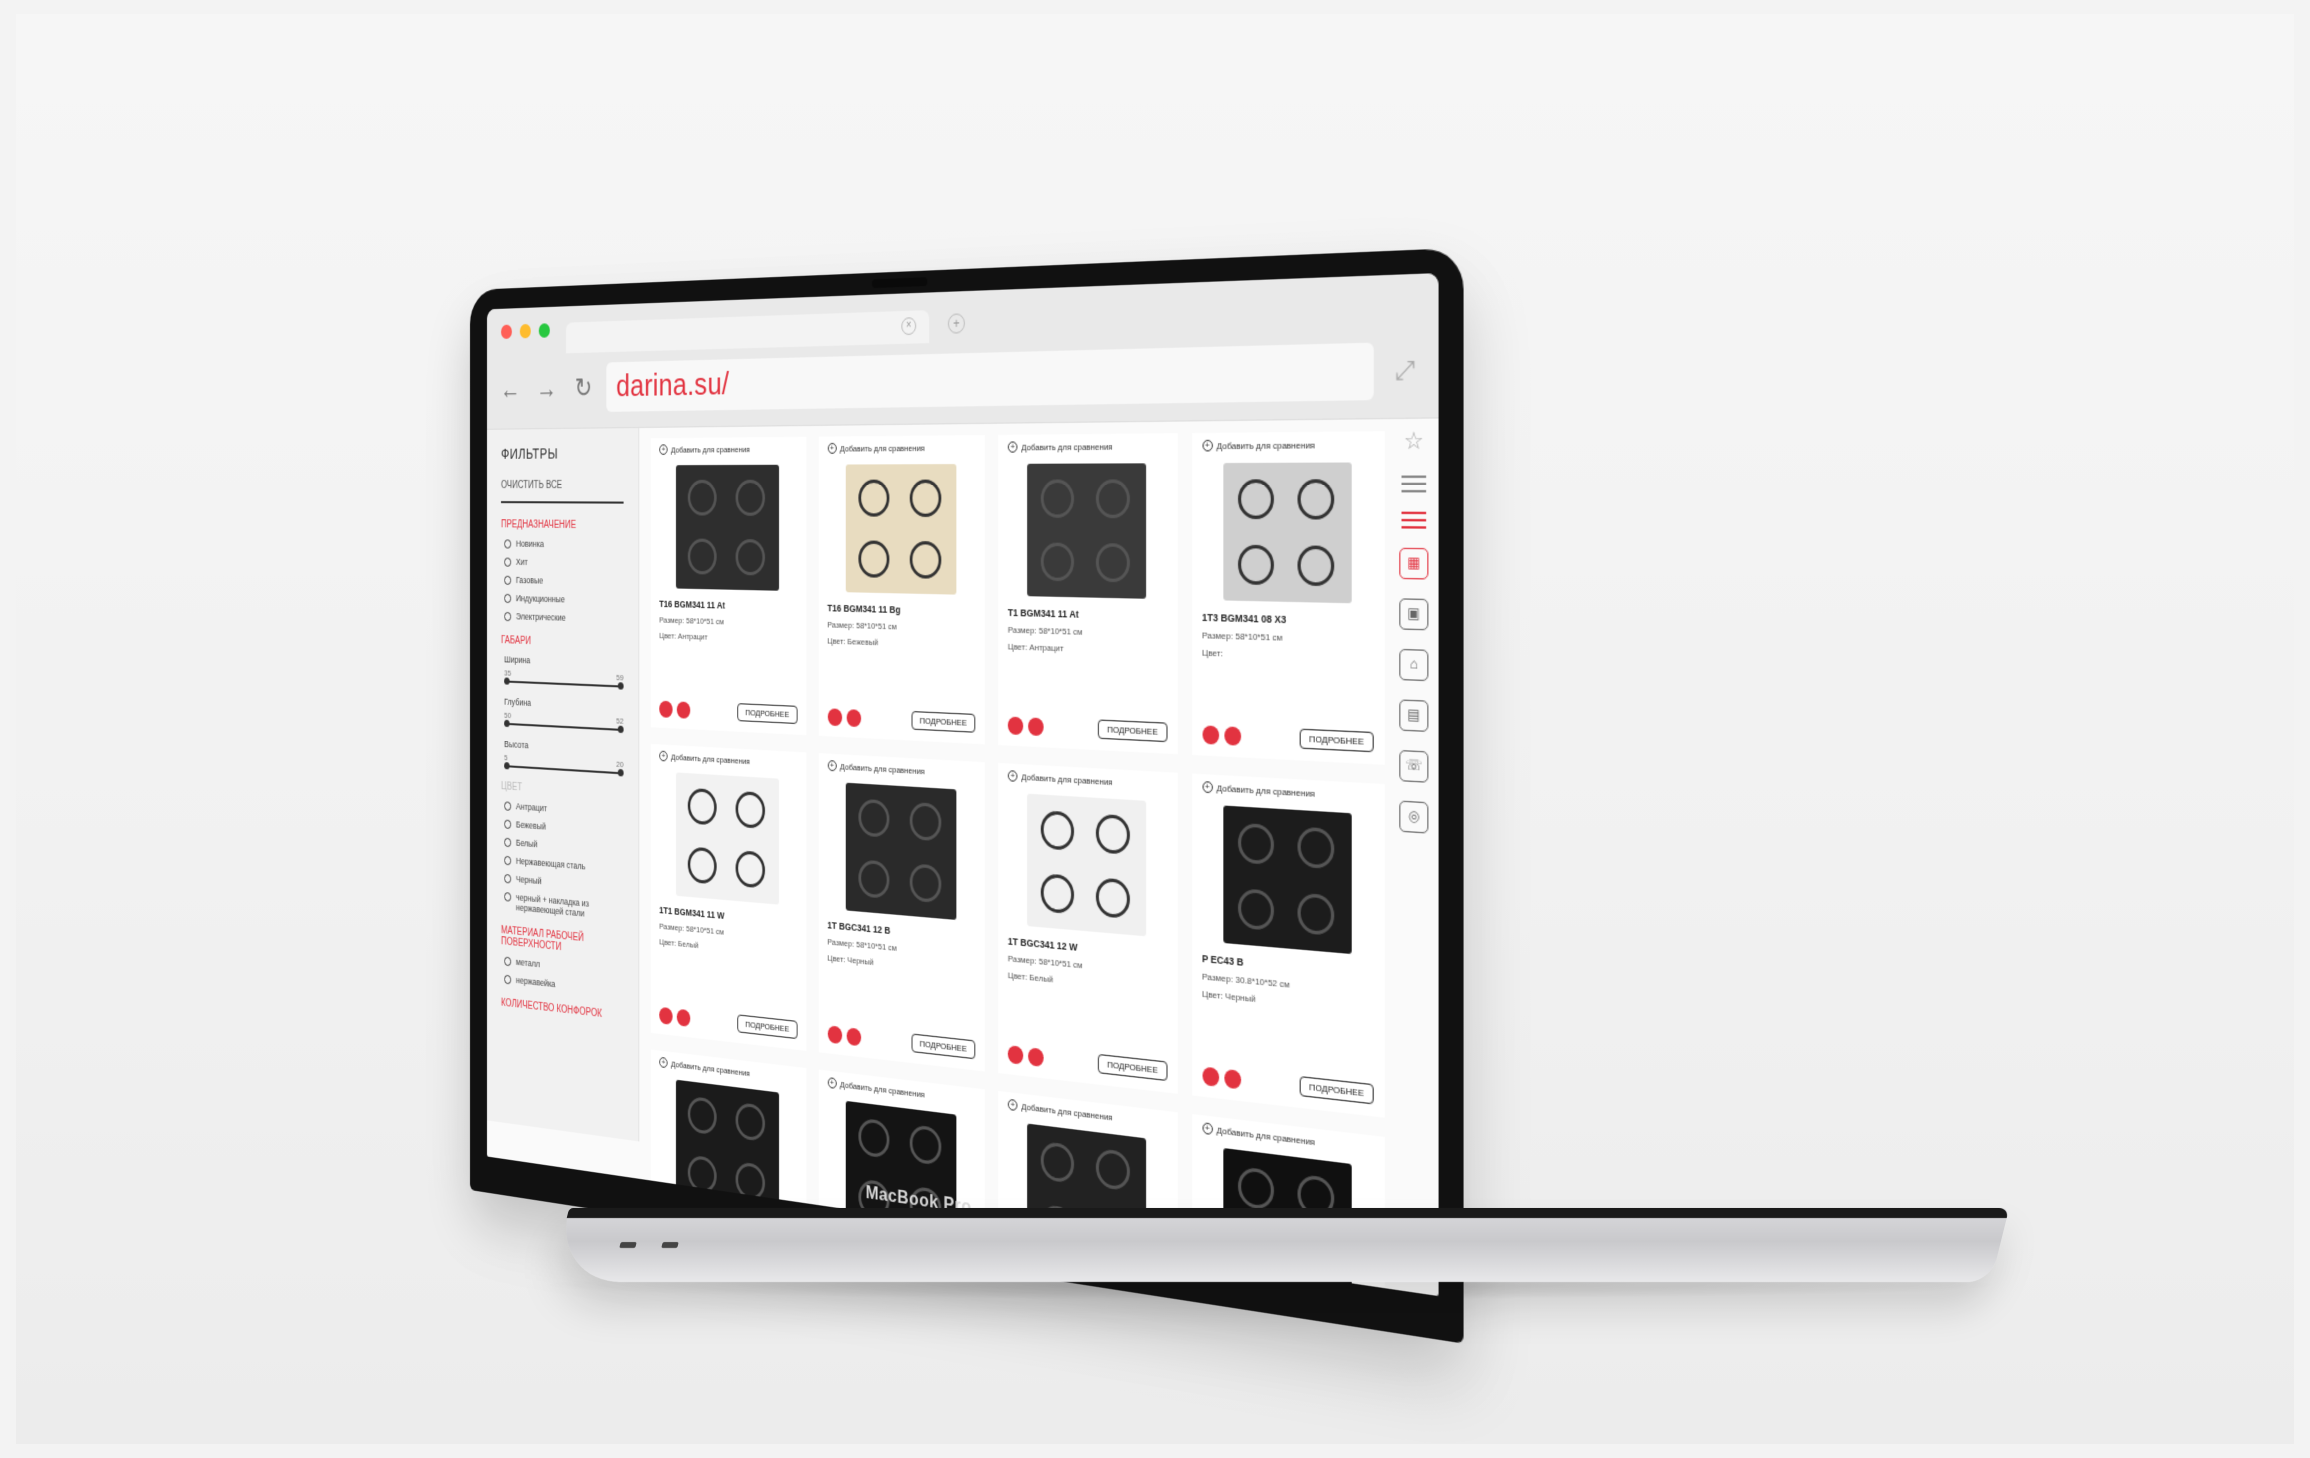  What do you see at coordinates (1414, 766) in the screenshot?
I see `phone-icon: ☏` at bounding box center [1414, 766].